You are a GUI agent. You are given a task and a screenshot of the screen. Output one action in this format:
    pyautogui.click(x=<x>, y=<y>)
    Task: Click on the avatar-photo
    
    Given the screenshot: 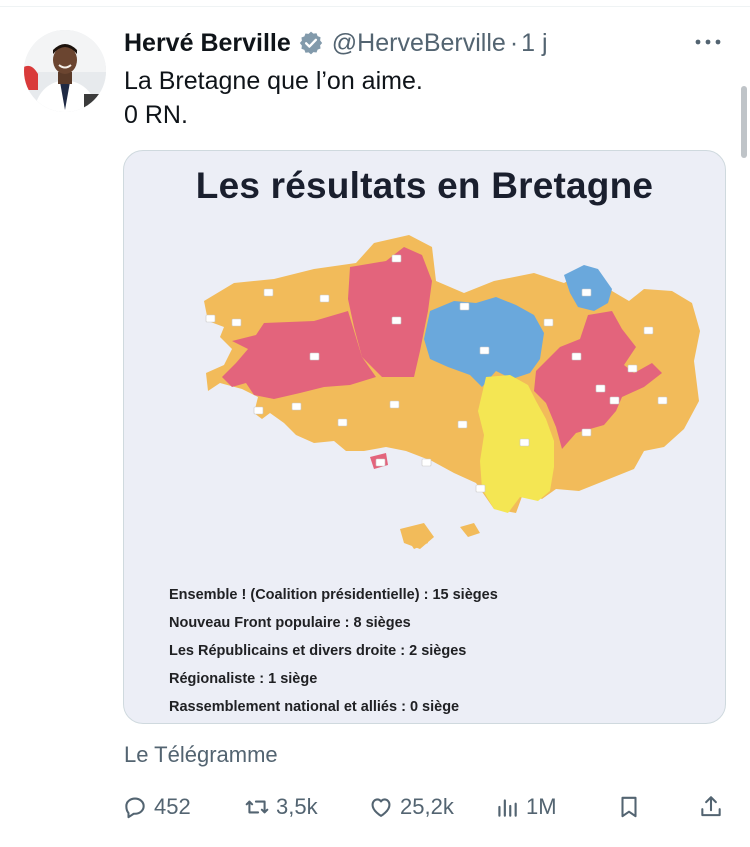 What is the action you would take?
    pyautogui.click(x=65, y=71)
    